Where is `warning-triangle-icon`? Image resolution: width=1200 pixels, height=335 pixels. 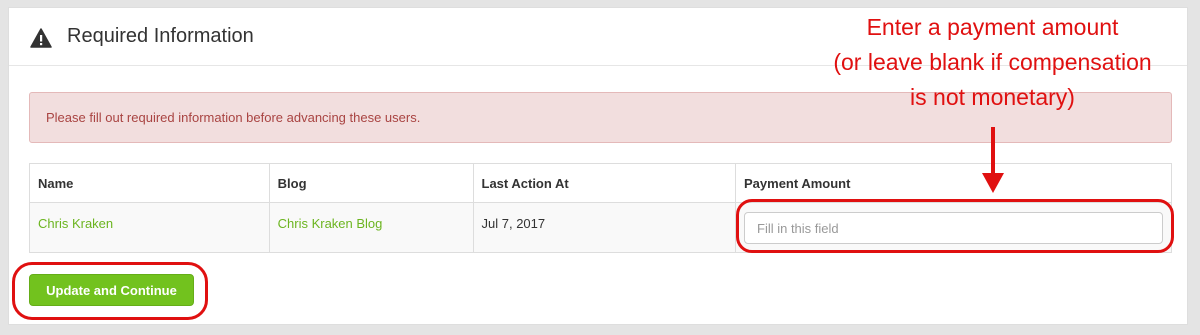
warning-triangle-icon is located at coordinates (41, 38).